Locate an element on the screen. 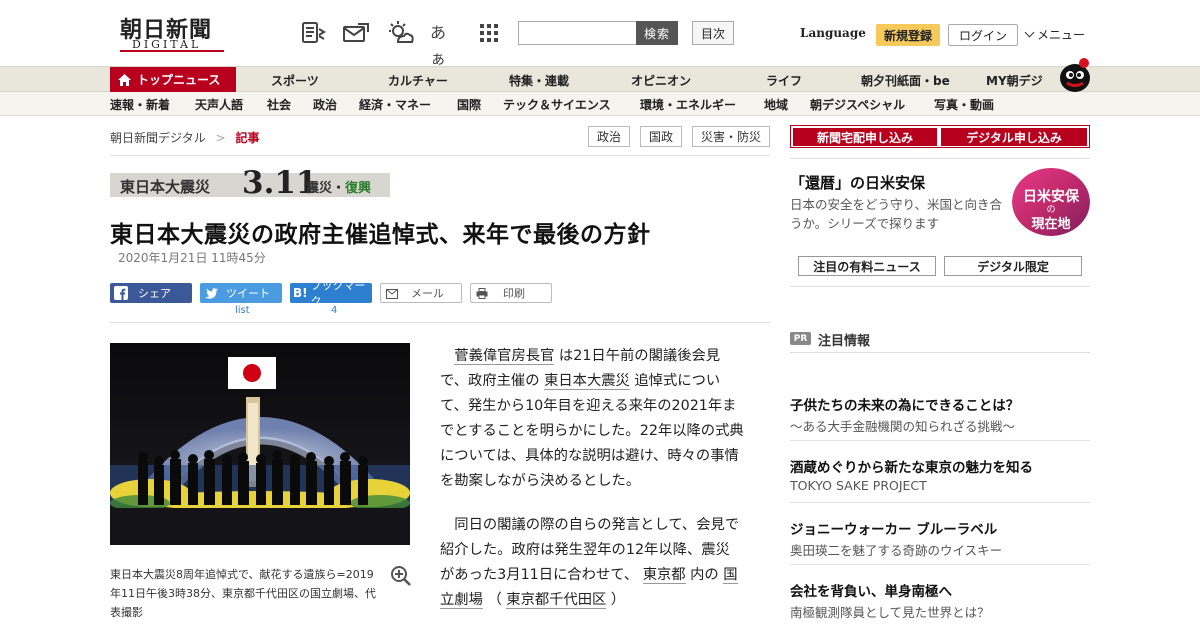 The width and height of the screenshot is (1200, 632). nav2-item-photo: 写真・動画 is located at coordinates (964, 104).